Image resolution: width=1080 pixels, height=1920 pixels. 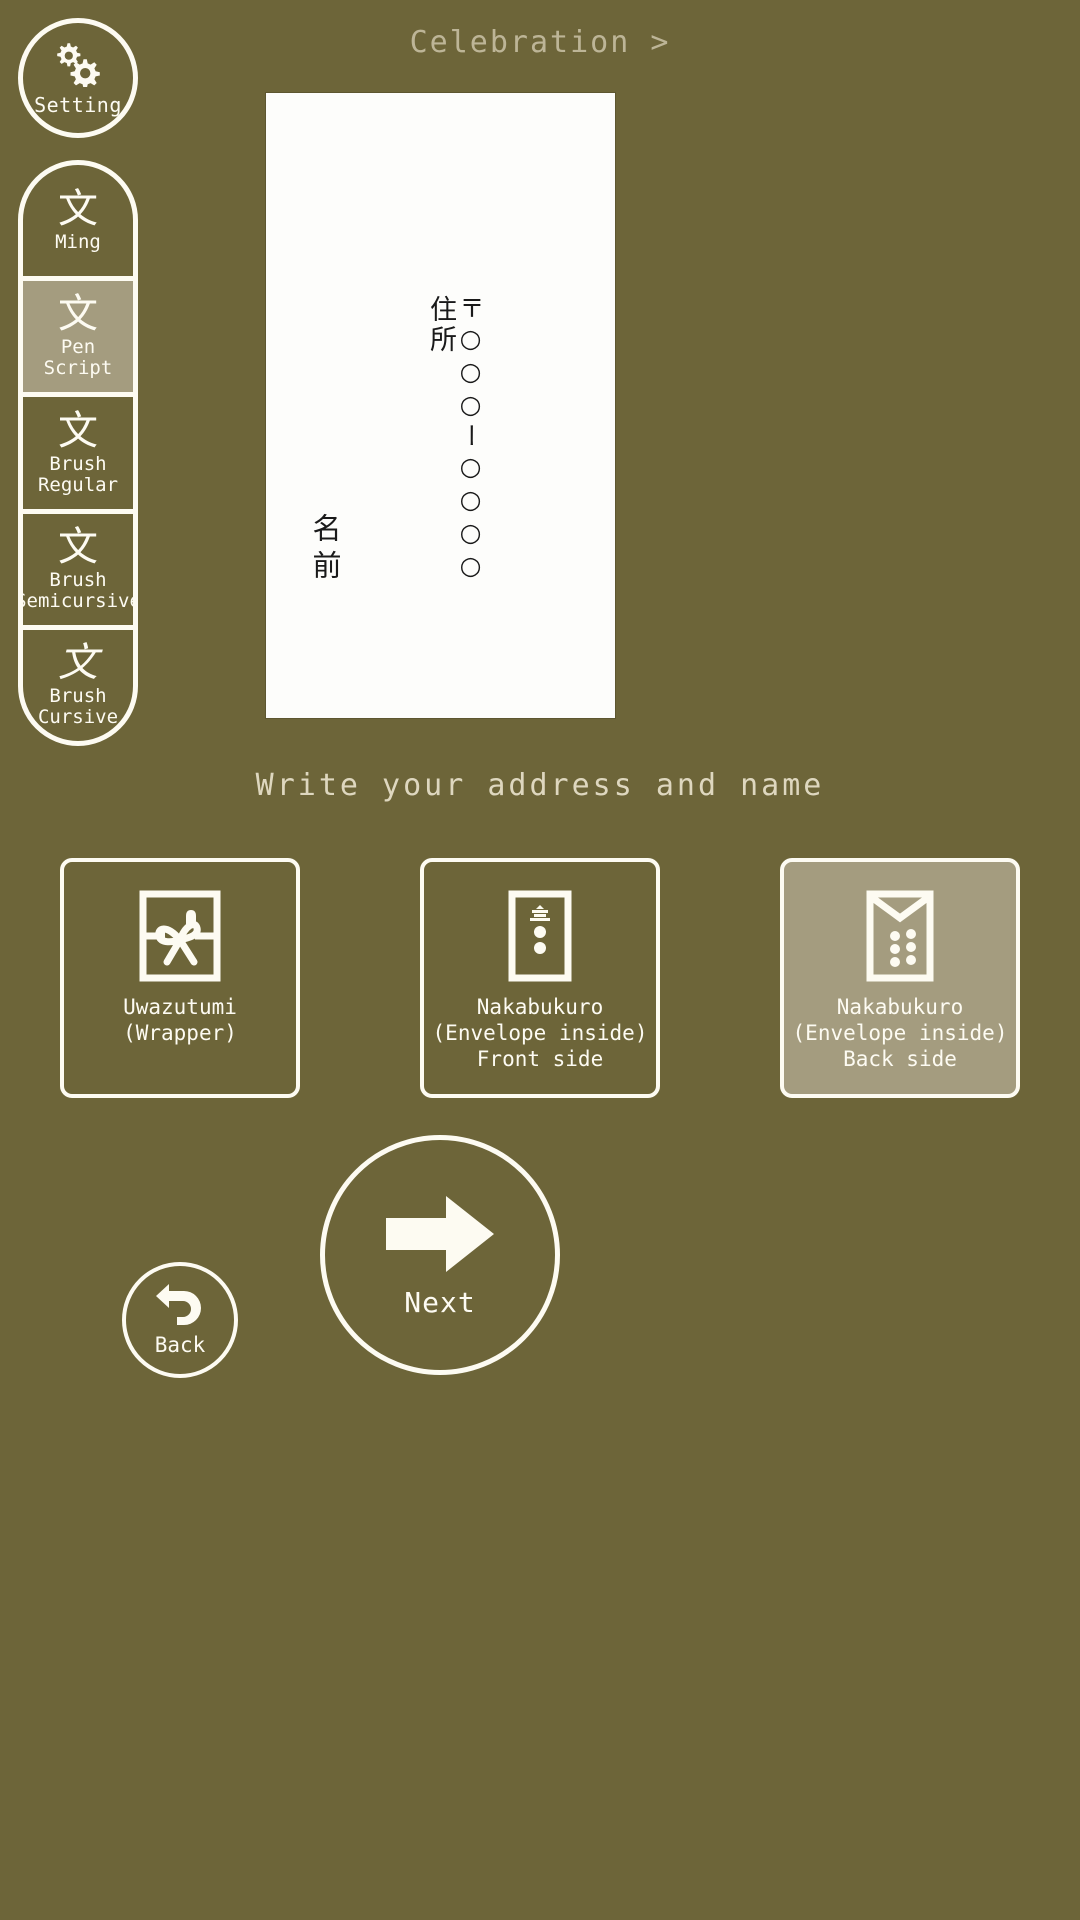 I want to click on envelope-preview: 〒○○○ー○○○○ 住所 名前, so click(x=440, y=405).